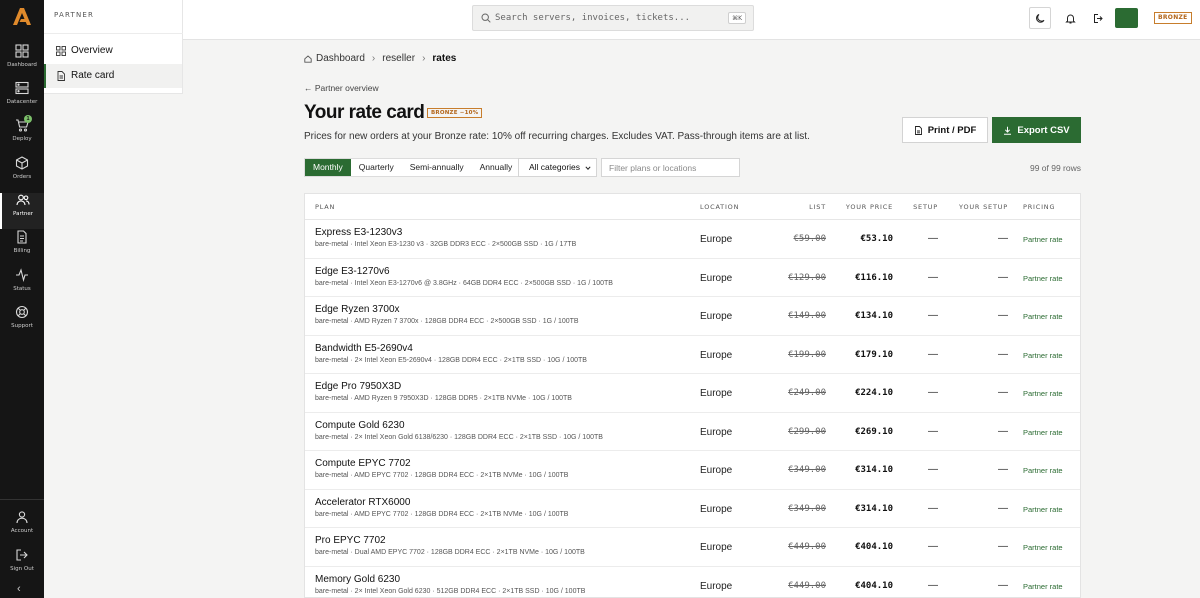 Image resolution: width=1200 pixels, height=598 pixels. I want to click on rail-item-account: Account, so click(22, 528).